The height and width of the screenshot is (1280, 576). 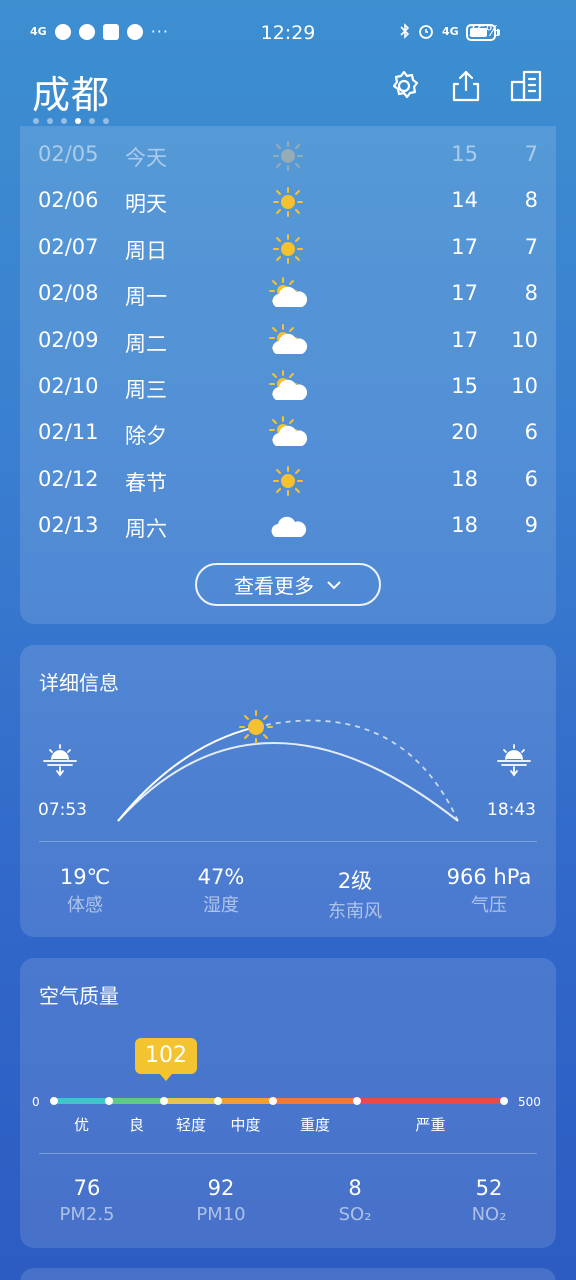 I want to click on pollutant-value: 52, so click(x=489, y=1188).